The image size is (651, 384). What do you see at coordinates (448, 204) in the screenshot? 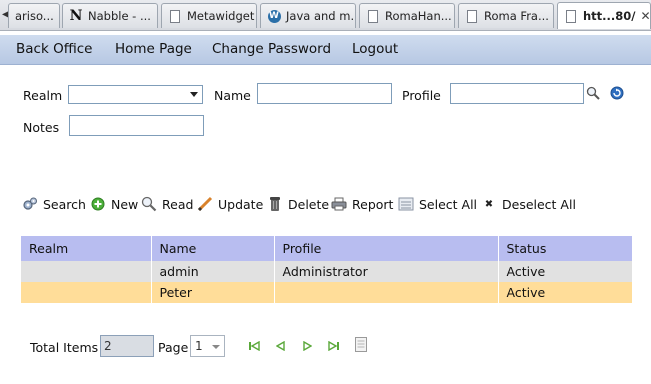
I see `select-all-label: Select All` at bounding box center [448, 204].